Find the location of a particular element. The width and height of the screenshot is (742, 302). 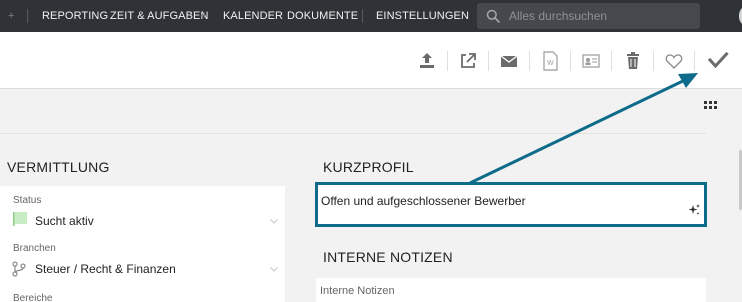

ai-sparkle-icon is located at coordinates (694, 210).